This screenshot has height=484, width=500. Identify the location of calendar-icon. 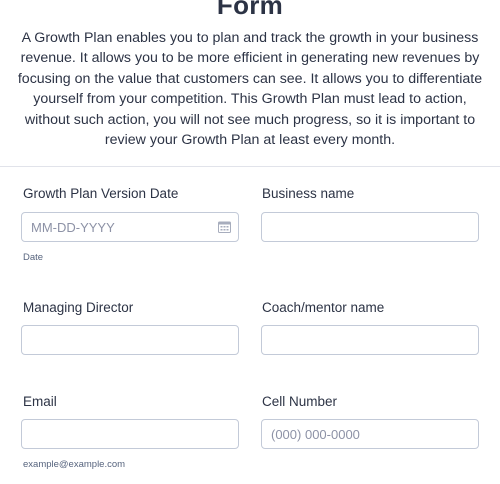
(224, 227).